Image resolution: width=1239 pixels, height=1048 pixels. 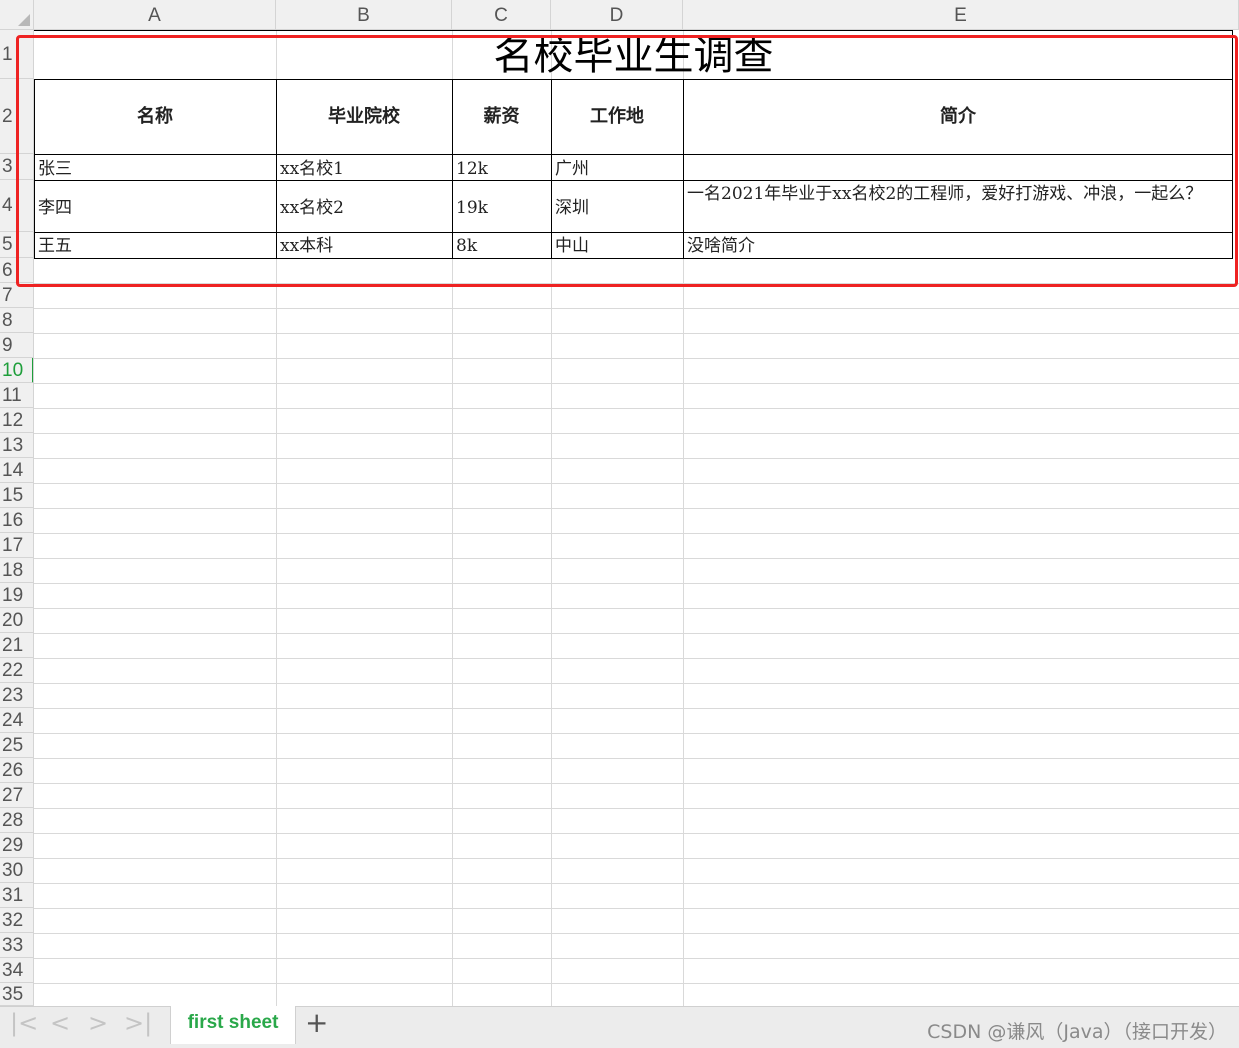 I want to click on row-header-21: 21, so click(x=16, y=645).